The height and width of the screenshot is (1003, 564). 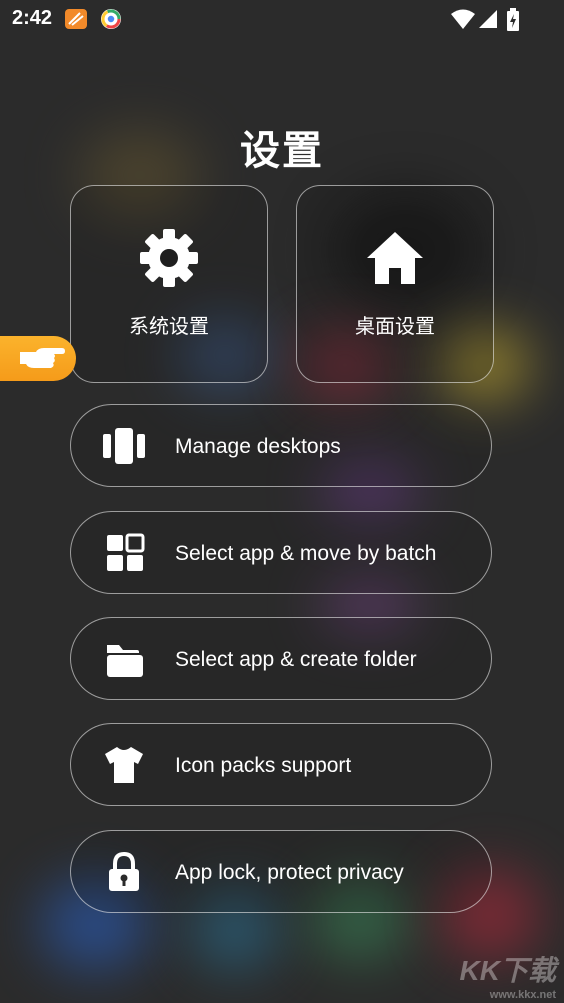 What do you see at coordinates (124, 446) in the screenshot?
I see `desktops-icon` at bounding box center [124, 446].